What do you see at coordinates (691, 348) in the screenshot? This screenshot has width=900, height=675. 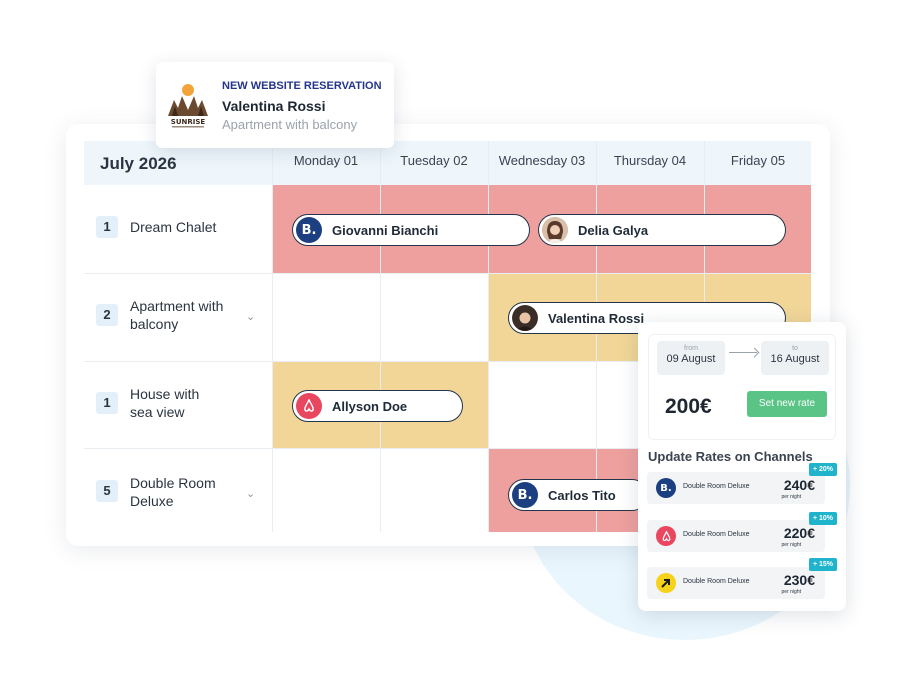 I see `from-label: from` at bounding box center [691, 348].